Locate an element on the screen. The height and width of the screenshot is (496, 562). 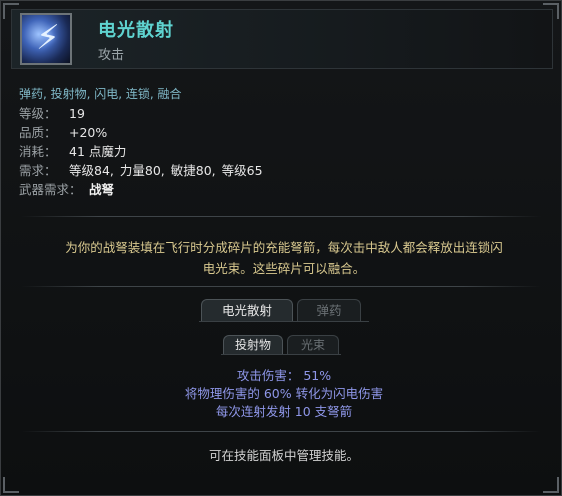
stat-value: 战弩 is located at coordinates (102, 189).